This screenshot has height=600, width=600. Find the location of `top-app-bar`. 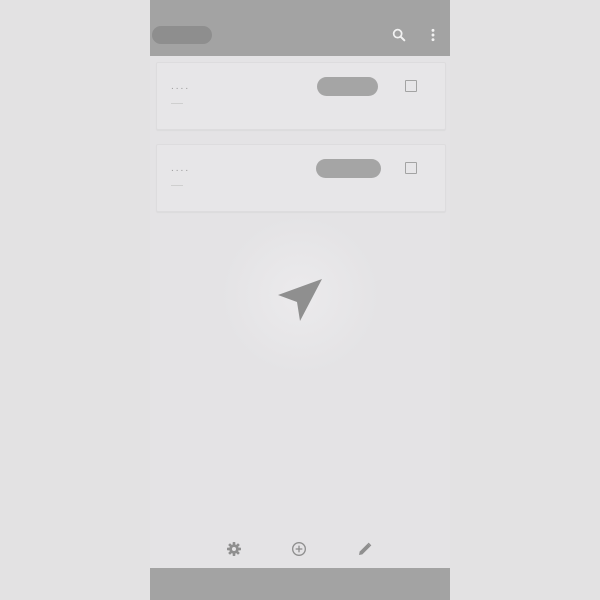

top-app-bar is located at coordinates (300, 28).